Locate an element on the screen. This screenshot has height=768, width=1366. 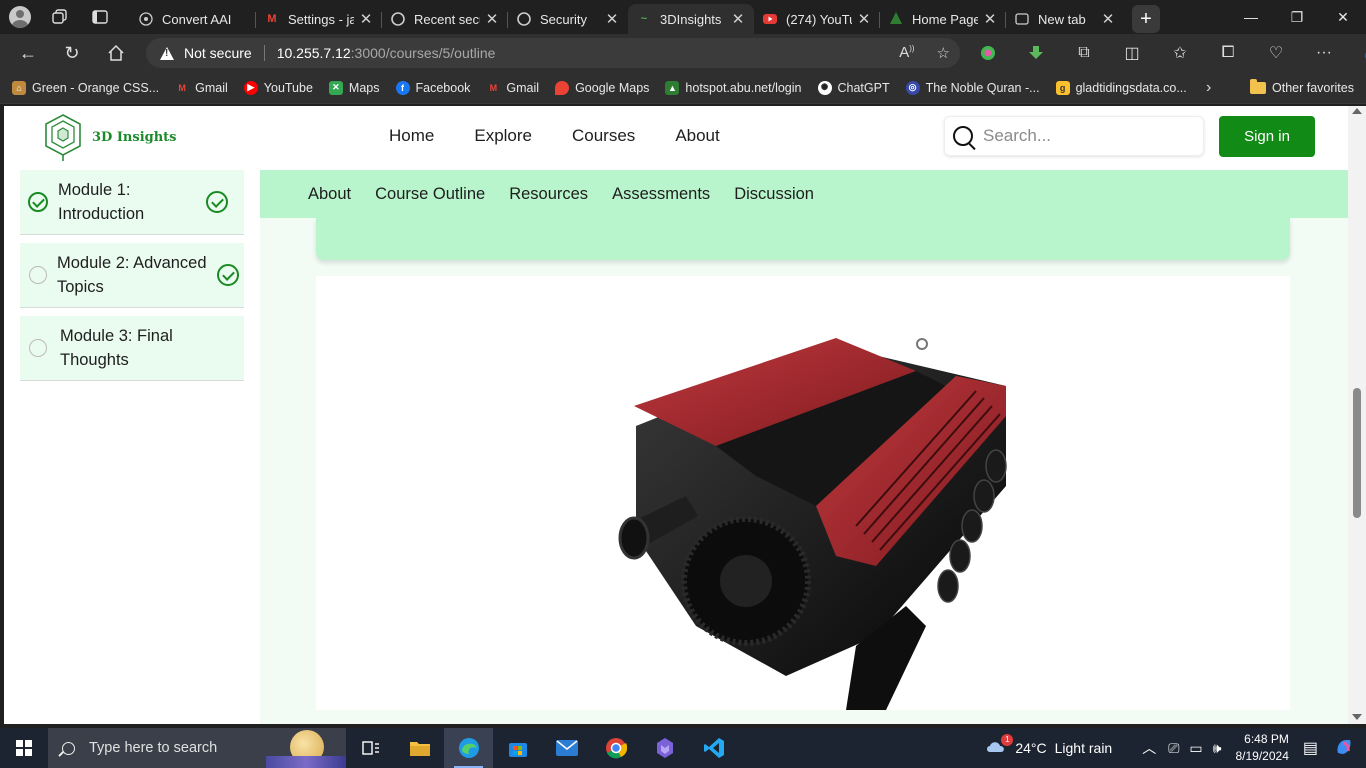
home-button is located at coordinates (116, 53).